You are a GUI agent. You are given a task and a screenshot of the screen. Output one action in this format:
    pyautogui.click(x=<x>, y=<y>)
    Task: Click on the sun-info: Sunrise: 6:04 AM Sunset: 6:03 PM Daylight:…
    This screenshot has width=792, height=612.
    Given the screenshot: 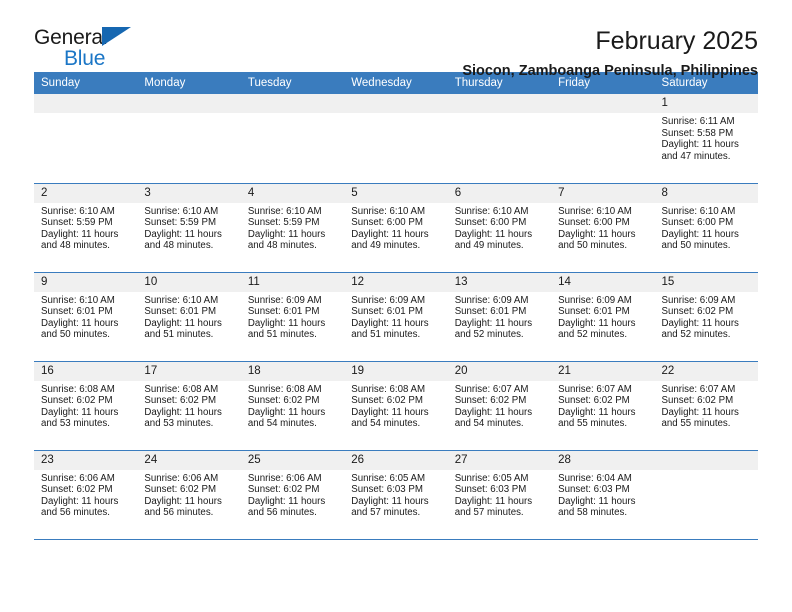 What is the action you would take?
    pyautogui.click(x=602, y=494)
    